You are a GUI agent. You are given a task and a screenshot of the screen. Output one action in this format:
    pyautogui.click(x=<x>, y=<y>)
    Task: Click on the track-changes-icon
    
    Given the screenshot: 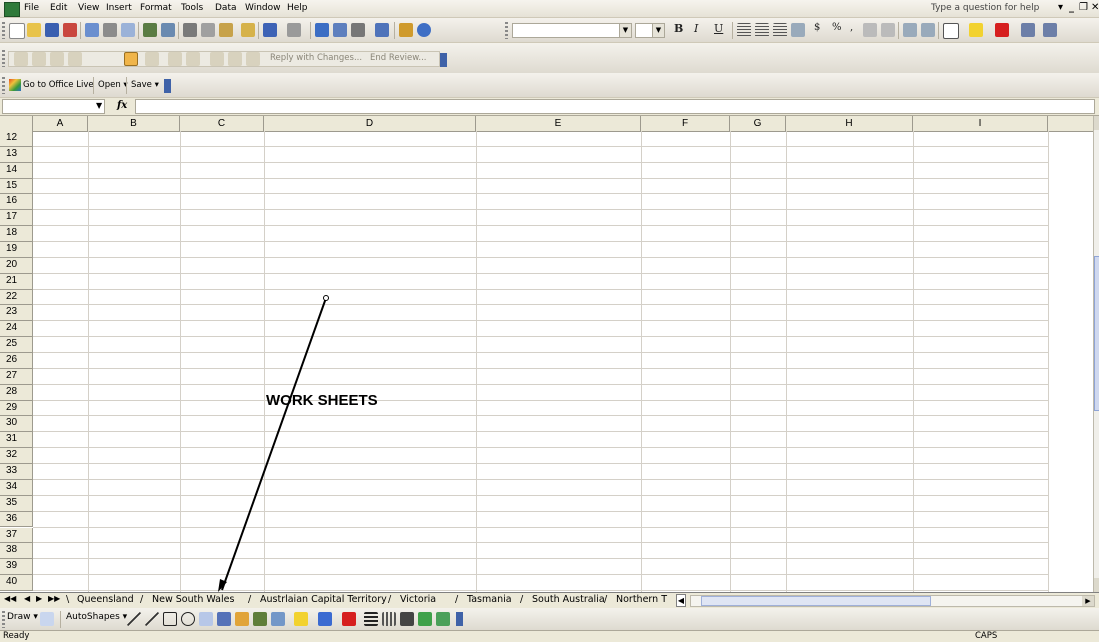 What is the action you would take?
    pyautogui.click(x=175, y=59)
    